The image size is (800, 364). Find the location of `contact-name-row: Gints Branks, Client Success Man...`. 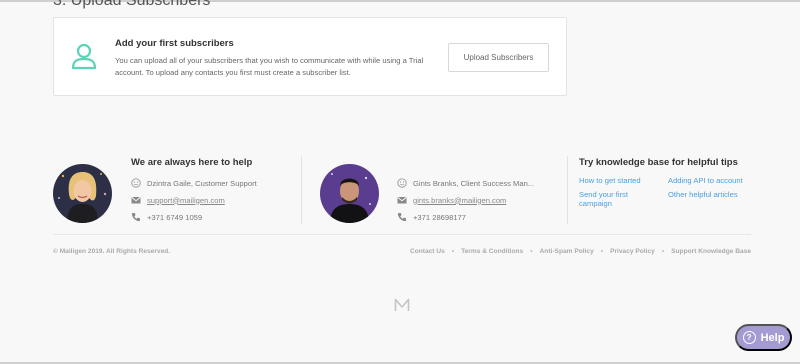

contact-name-row: Gints Branks, Client Success Man... is located at coordinates (465, 183).